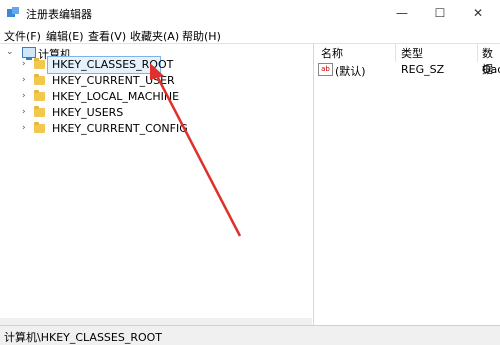  What do you see at coordinates (65, 36) in the screenshot?
I see `menu-edit: 编辑(E)` at bounding box center [65, 36].